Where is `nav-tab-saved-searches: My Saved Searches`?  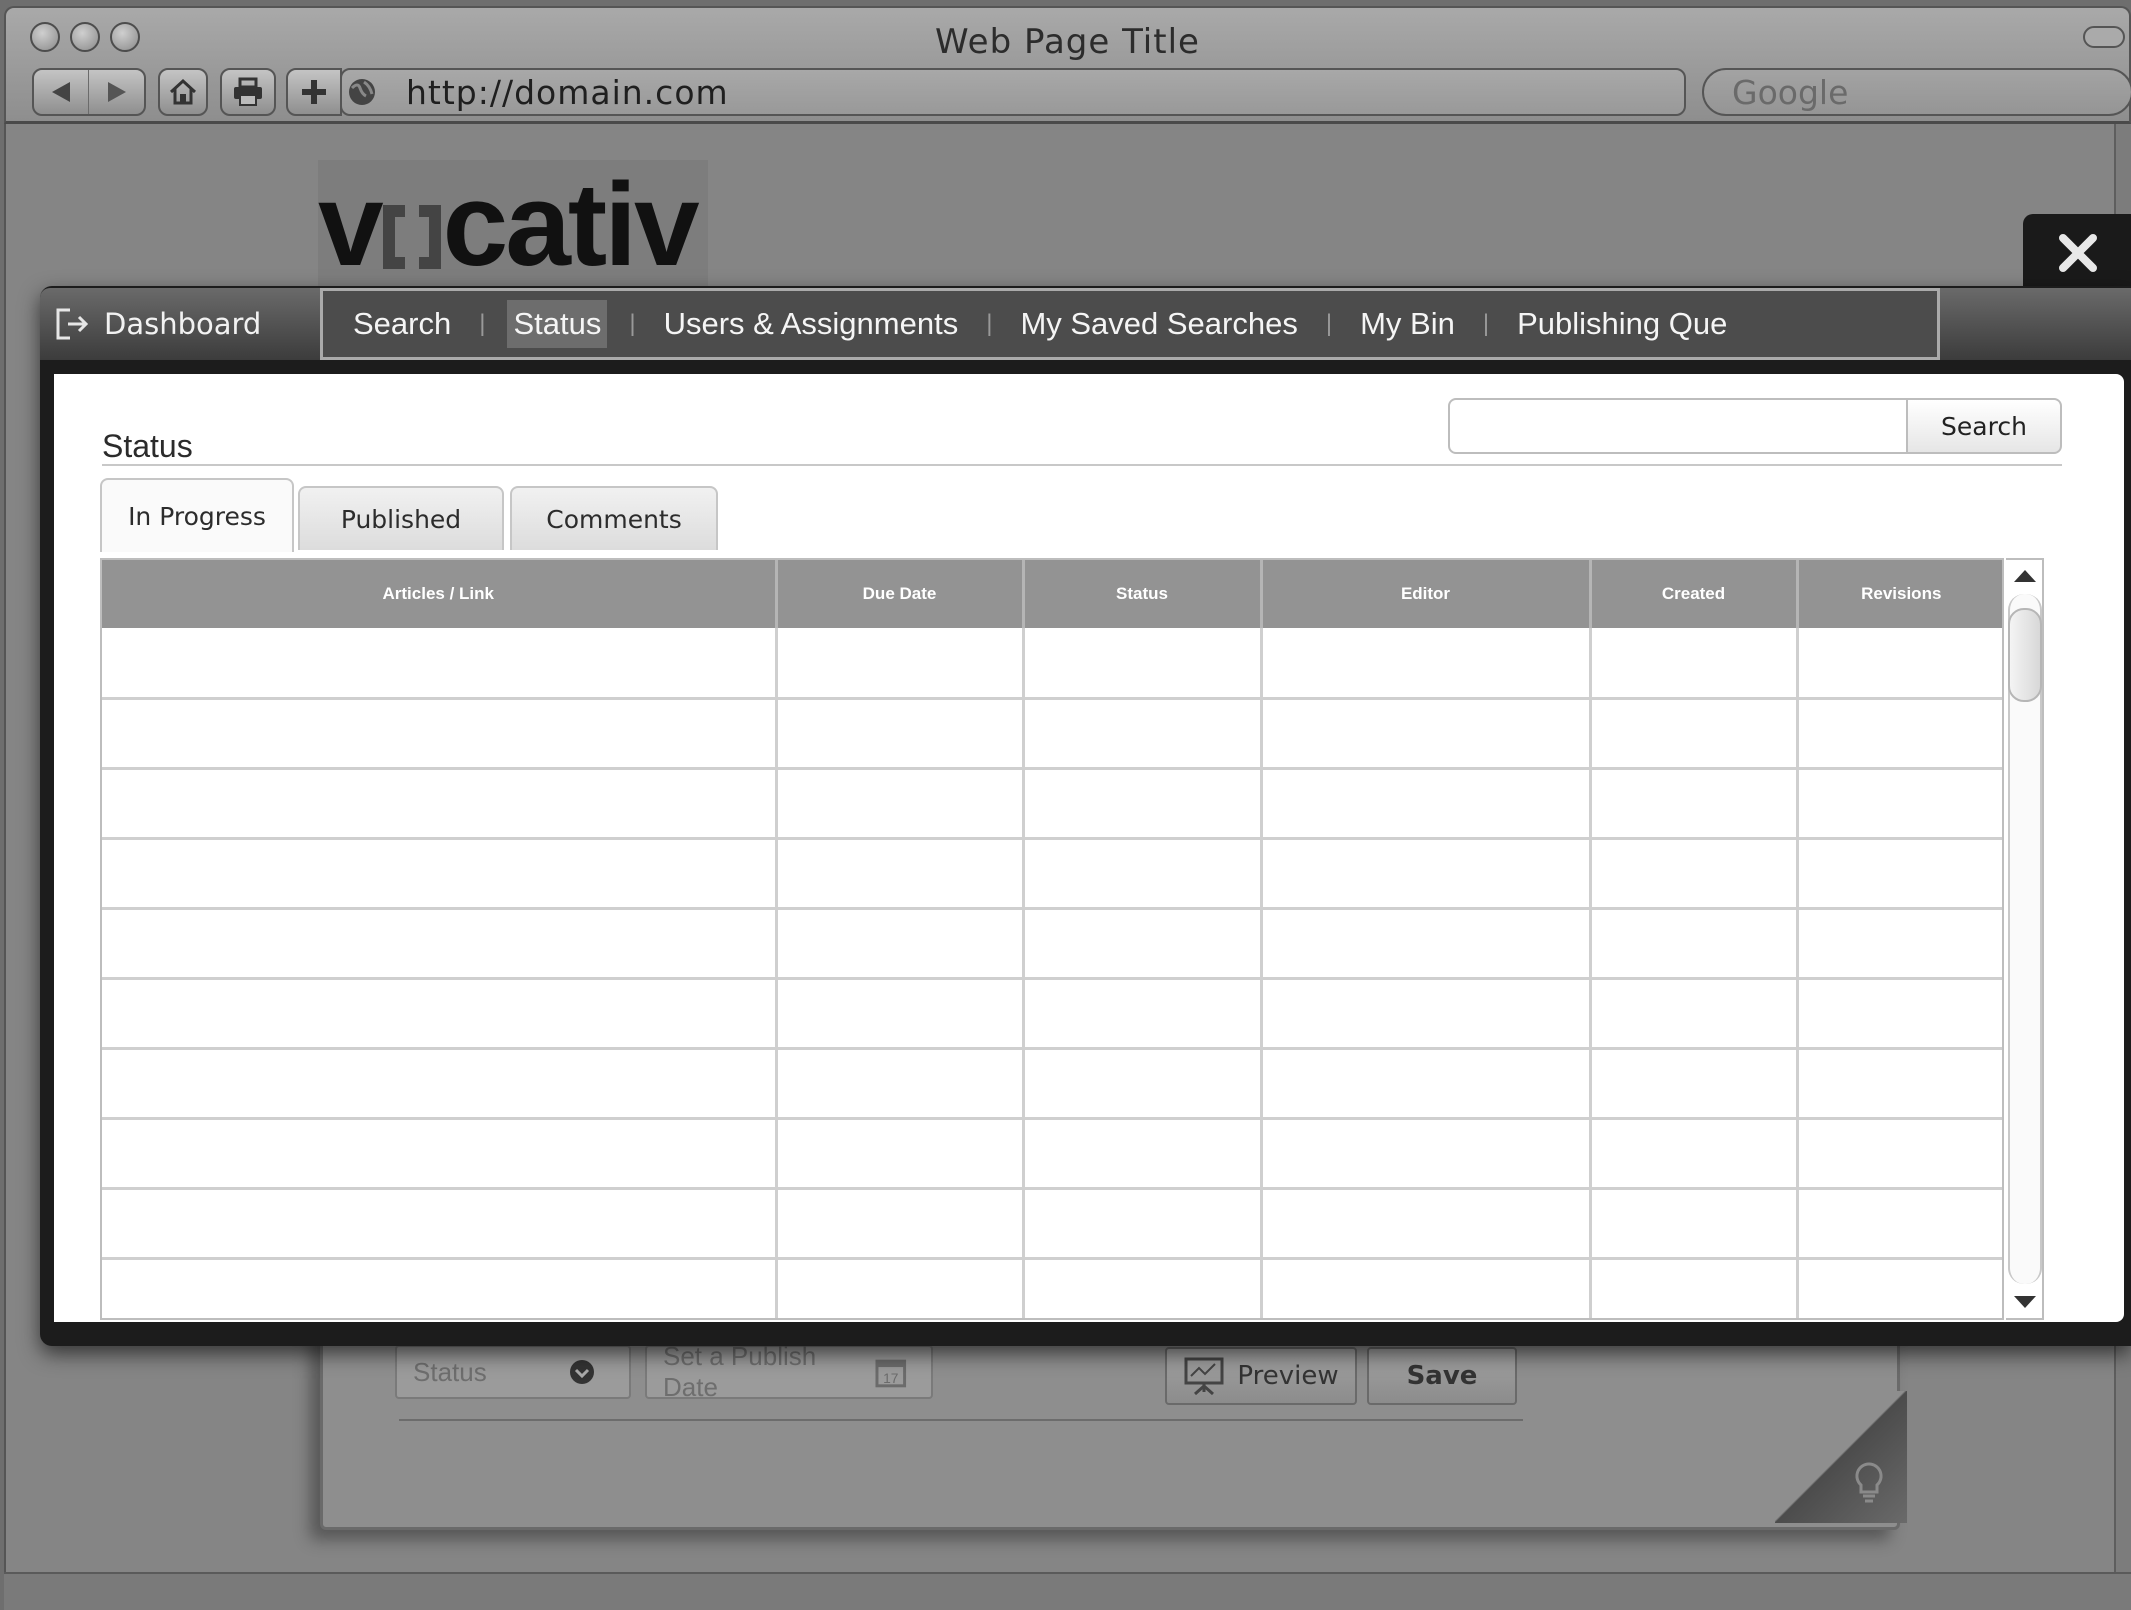
nav-tab-saved-searches: My Saved Searches is located at coordinates (1158, 324).